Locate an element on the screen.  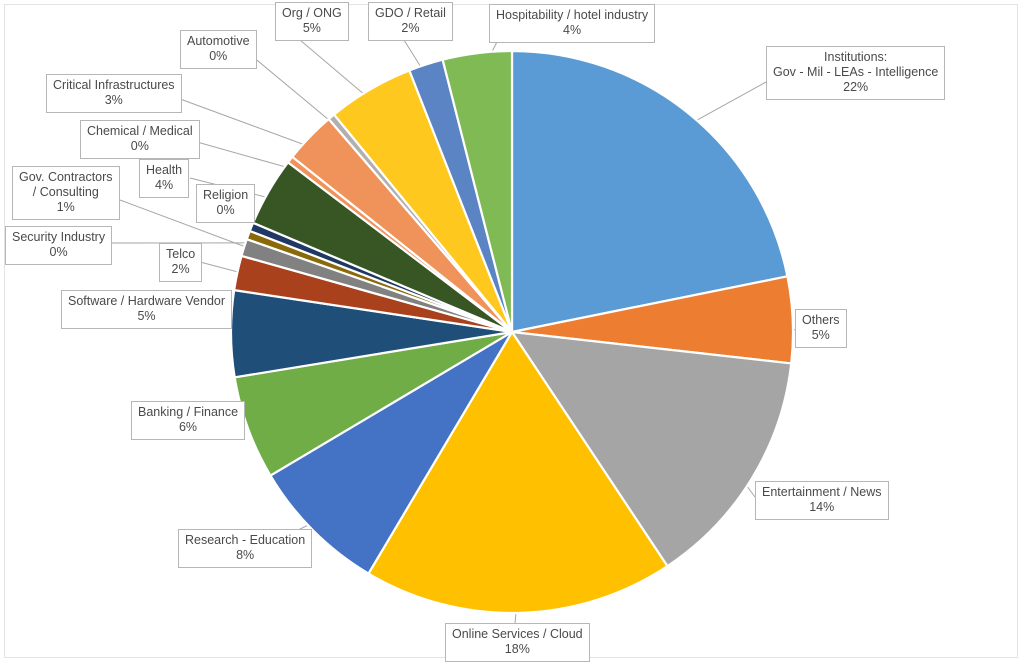
callout-automotive: Automotive 0% is located at coordinates (218, 49).